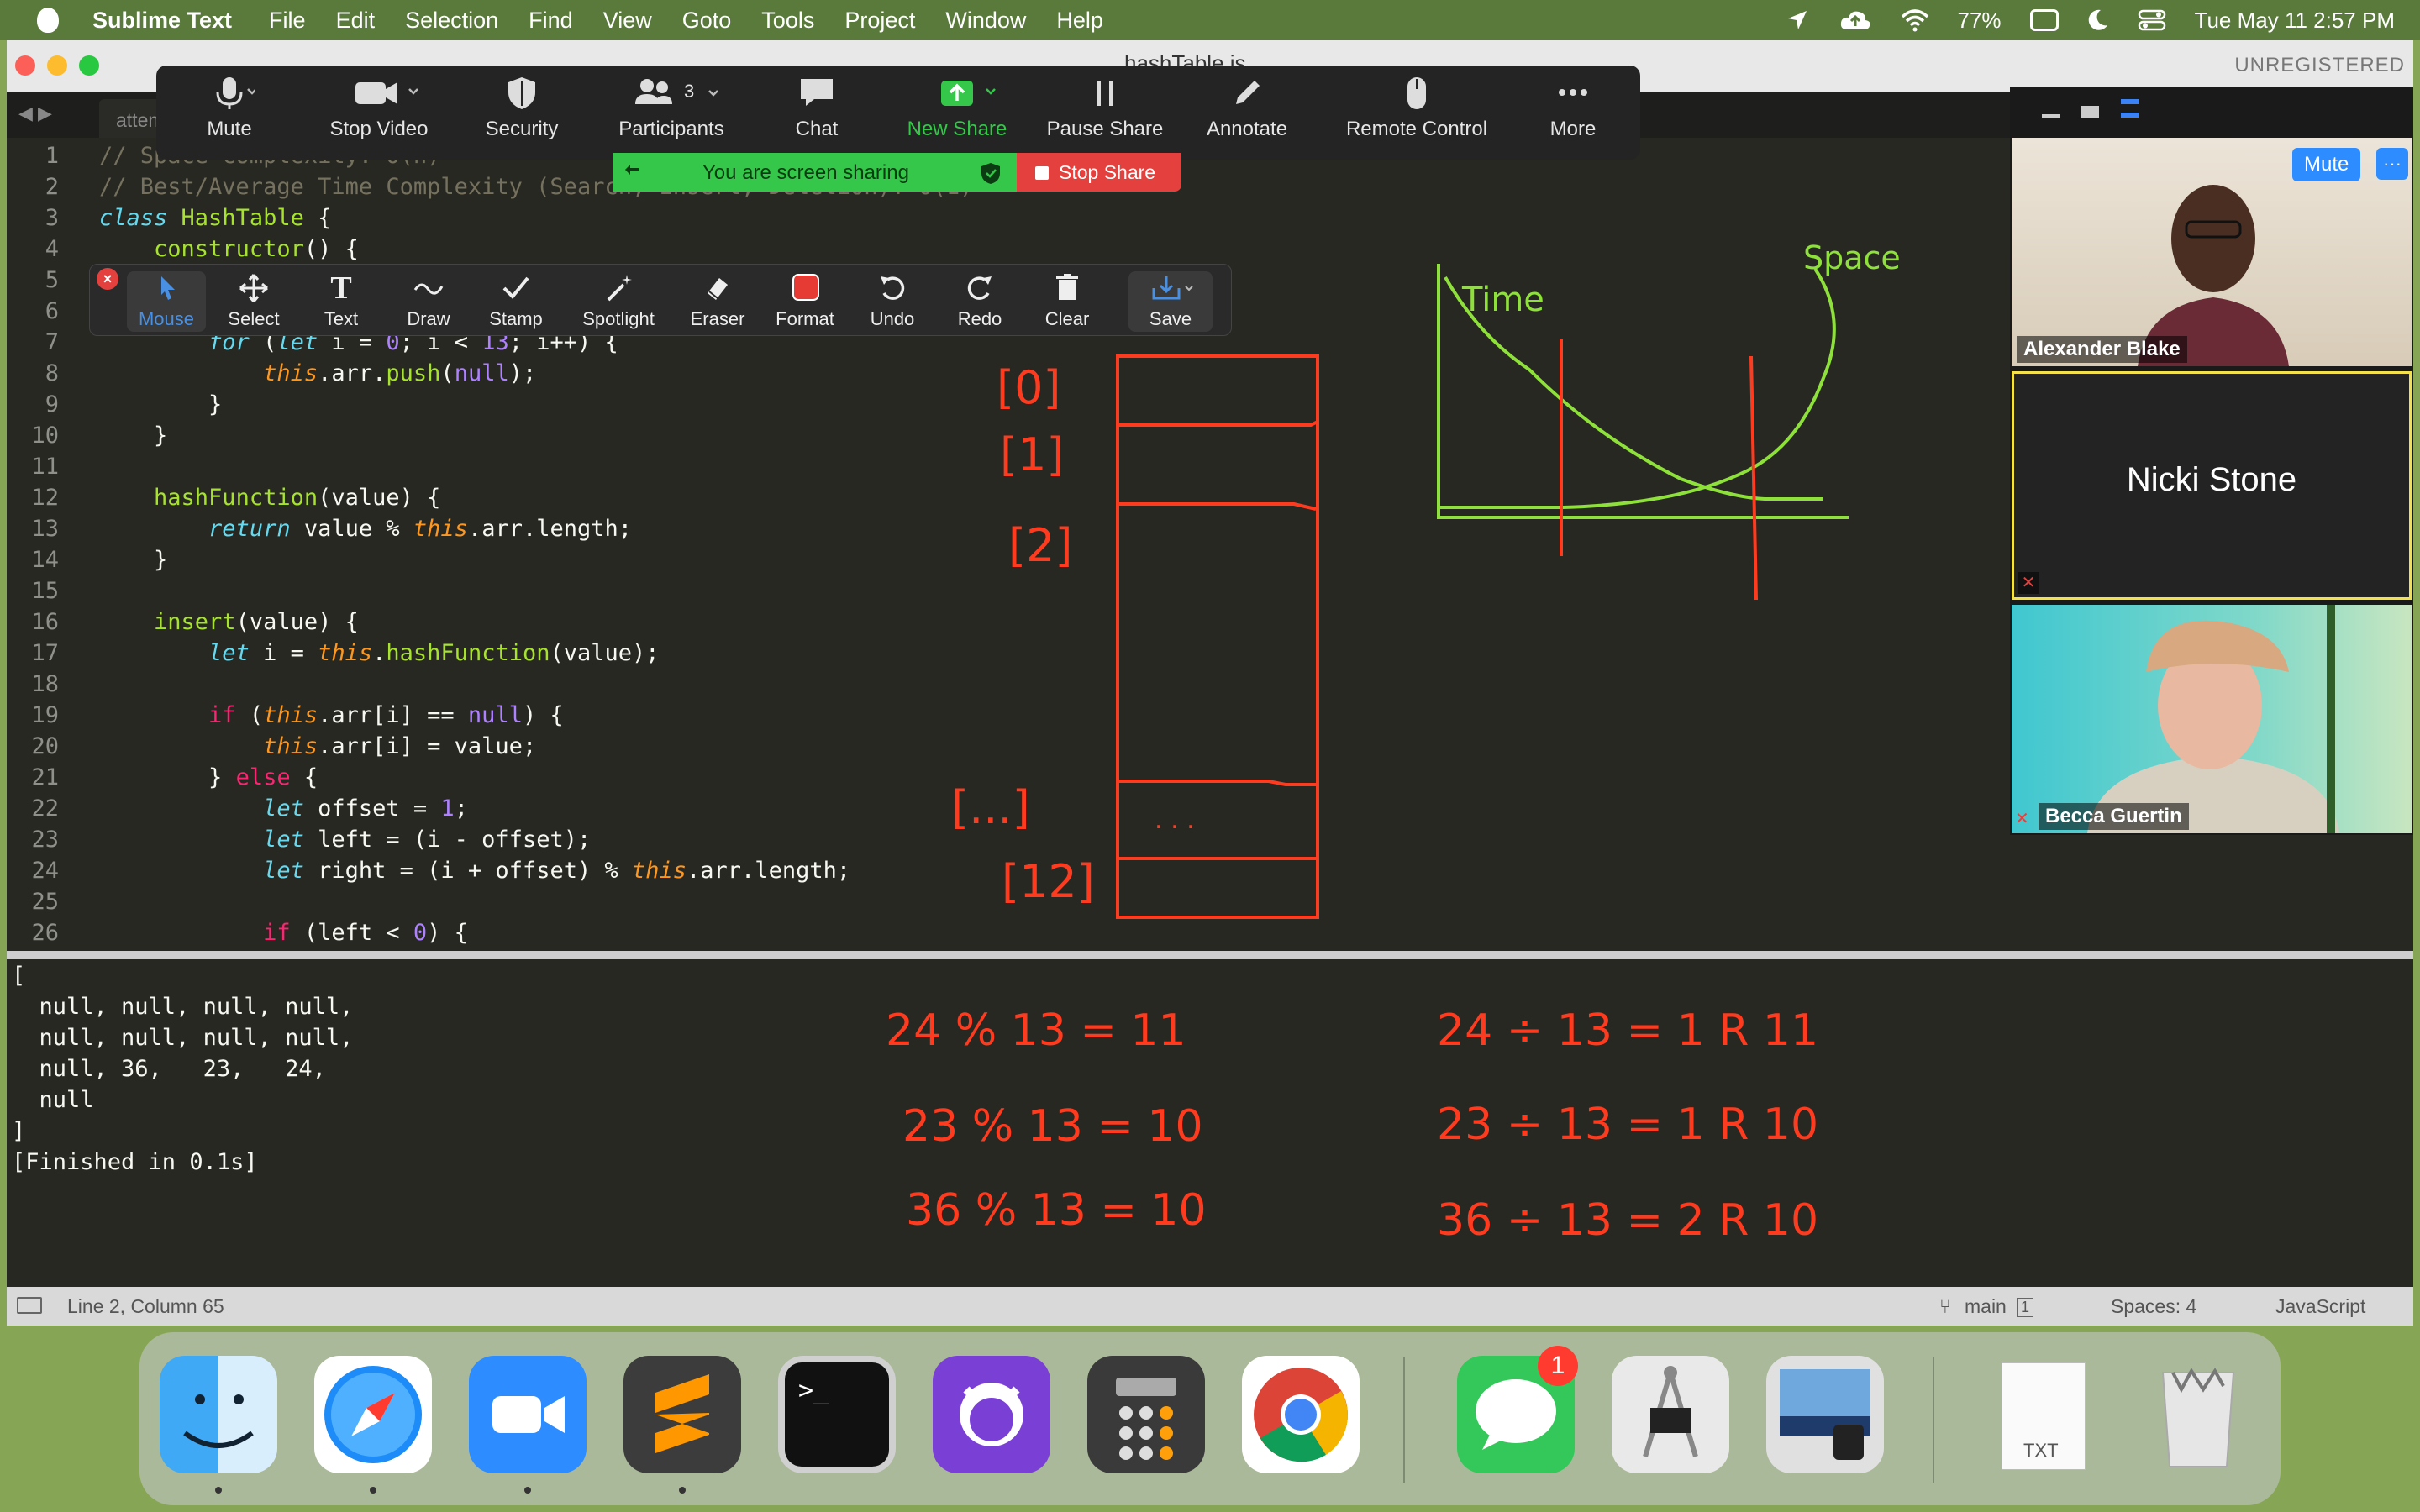  I want to click on squiggle-icon, so click(428, 288).